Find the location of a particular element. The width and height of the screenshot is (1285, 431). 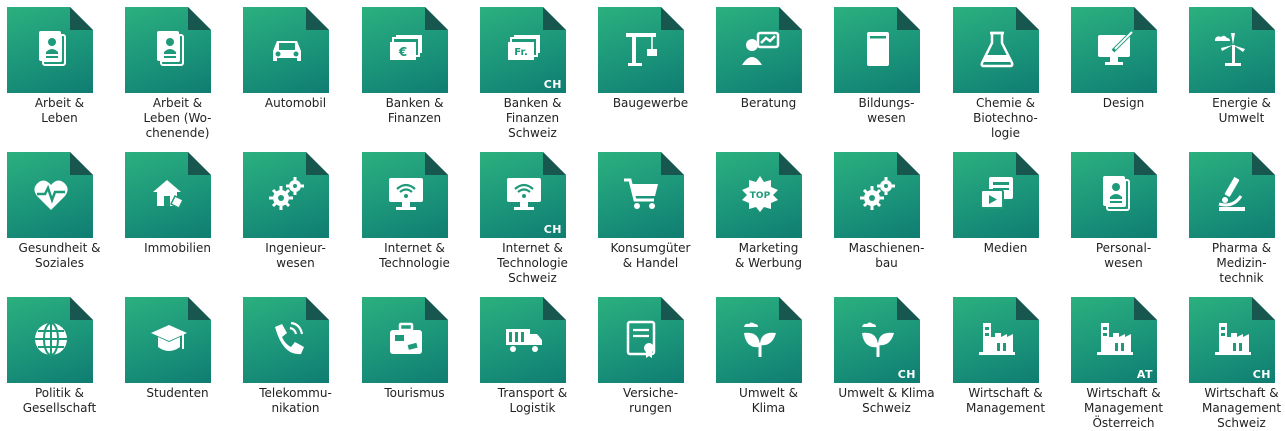

category-label: Beratung is located at coordinates (768, 103).